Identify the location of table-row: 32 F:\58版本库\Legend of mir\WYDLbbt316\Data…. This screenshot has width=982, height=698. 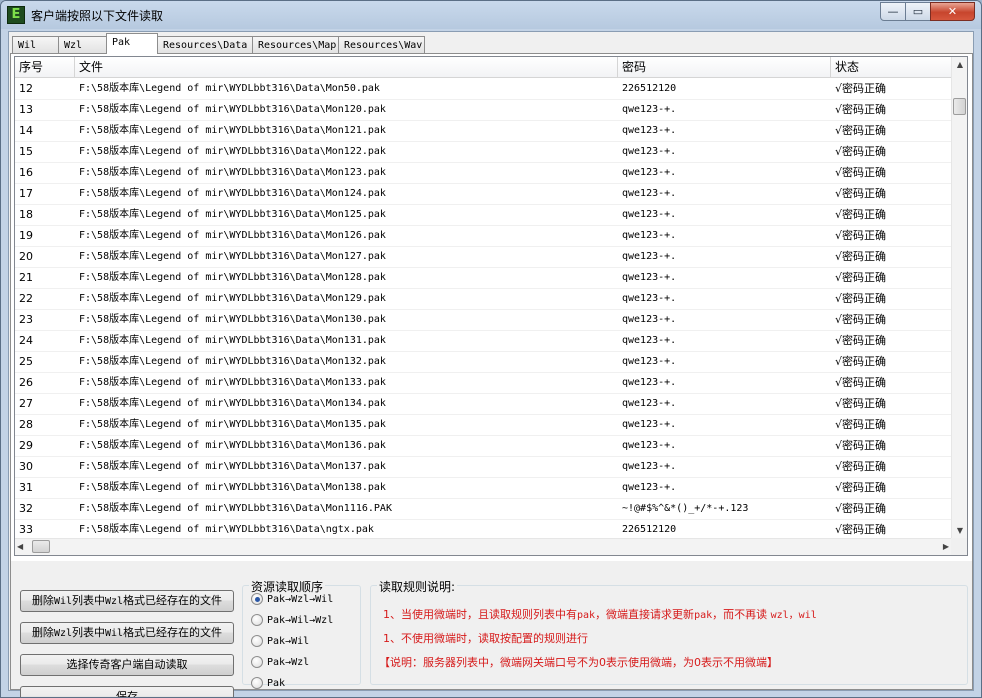
(484, 509).